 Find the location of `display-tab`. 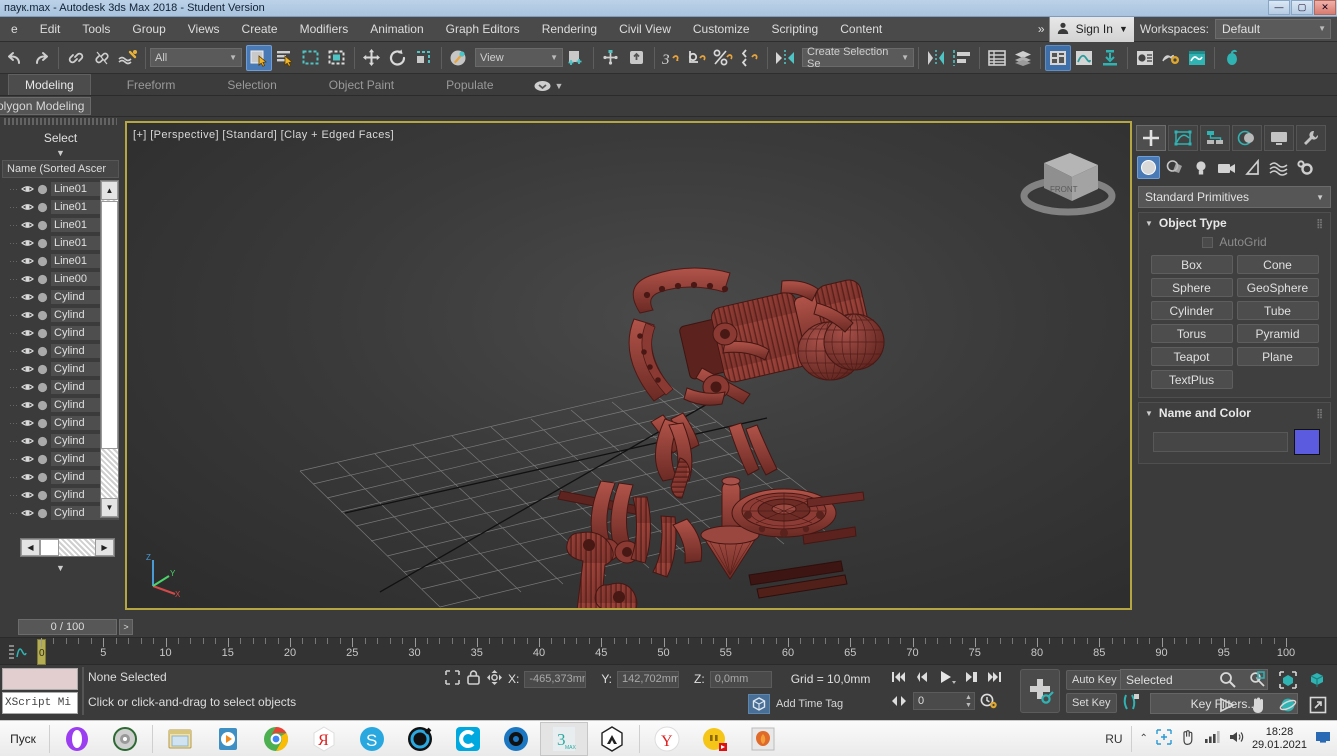

display-tab is located at coordinates (1279, 138).